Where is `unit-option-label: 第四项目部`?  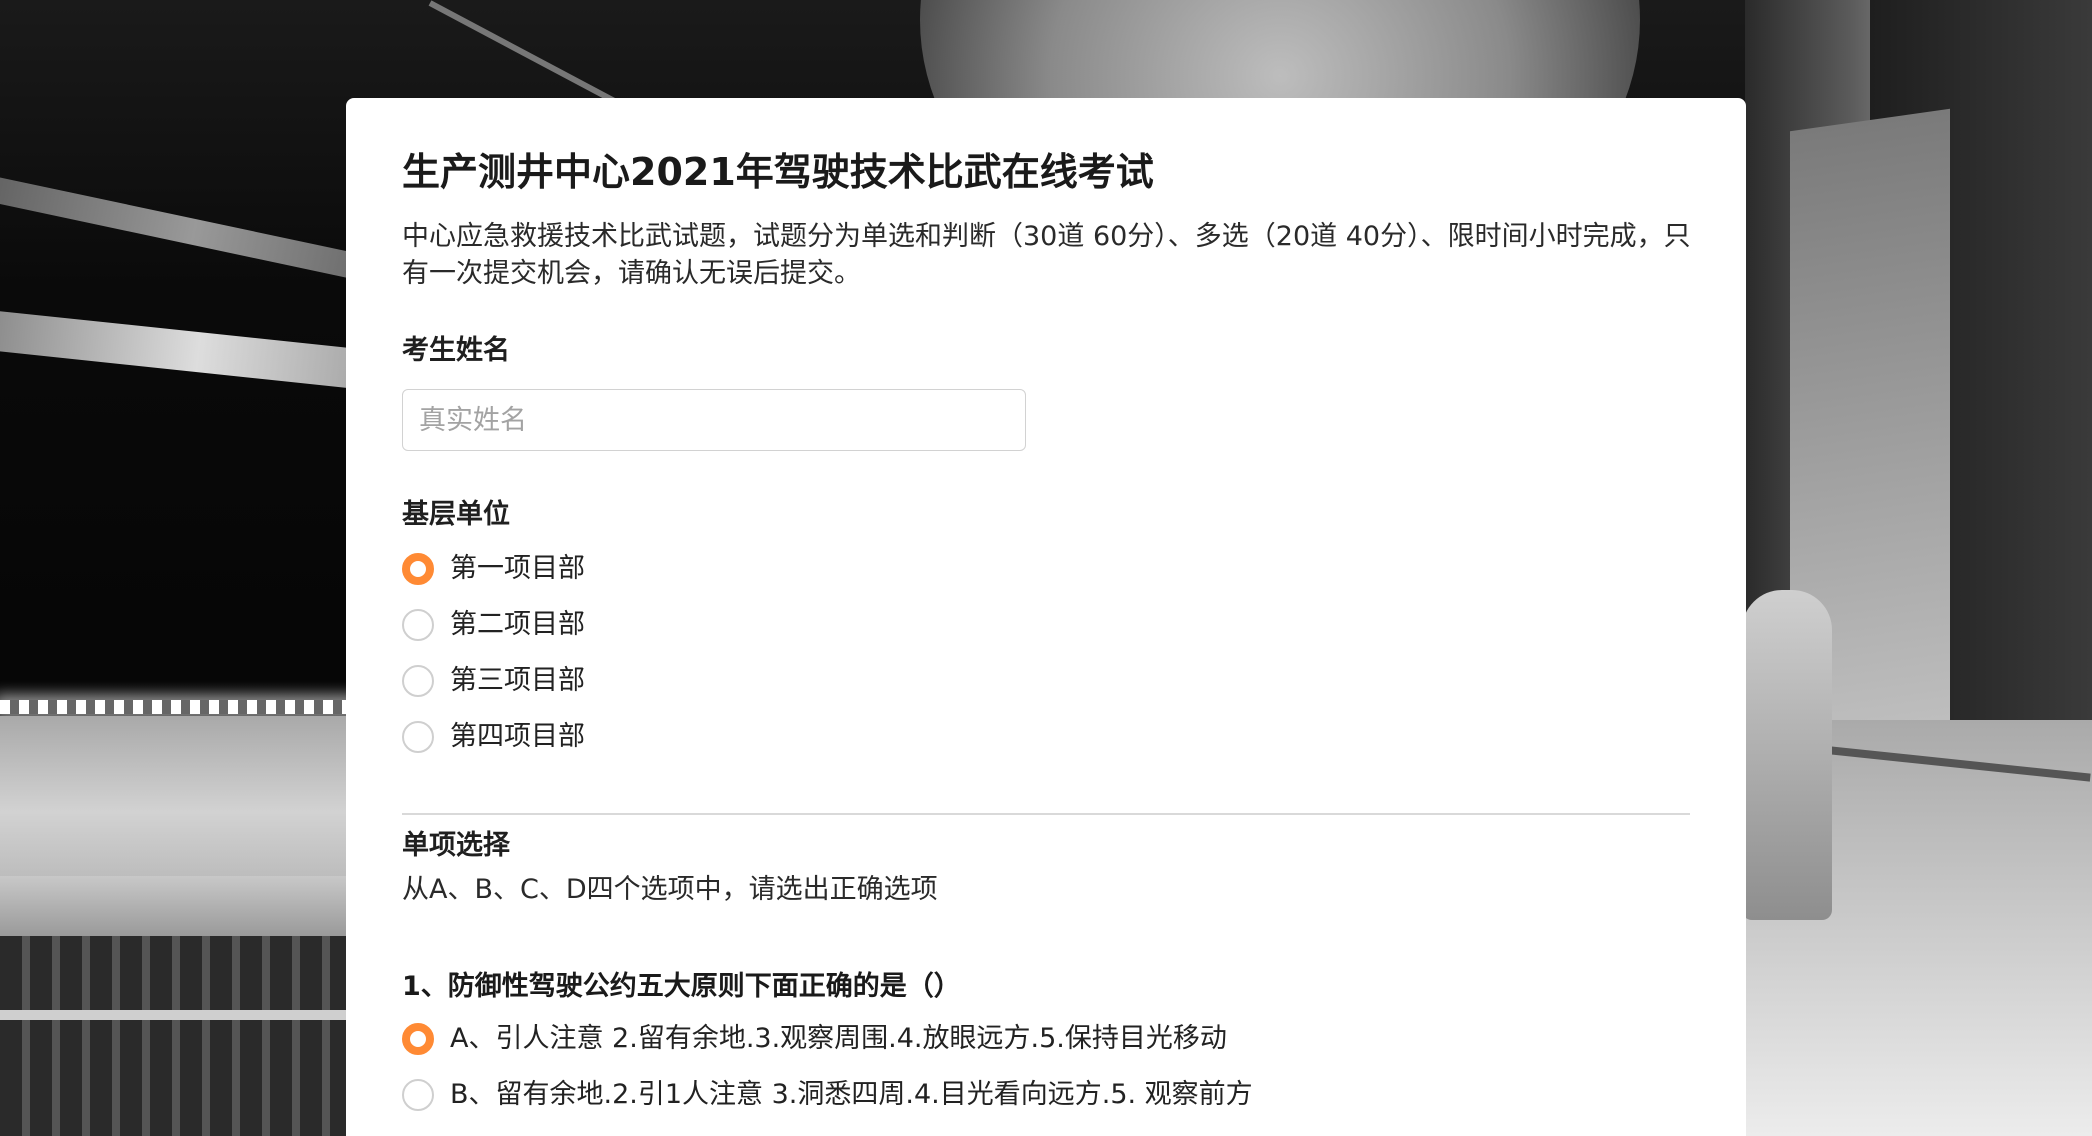 unit-option-label: 第四项目部 is located at coordinates (517, 736).